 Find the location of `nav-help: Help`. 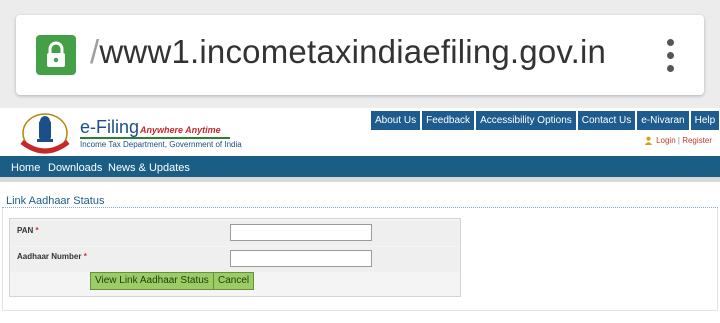

nav-help: Help is located at coordinates (705, 120).